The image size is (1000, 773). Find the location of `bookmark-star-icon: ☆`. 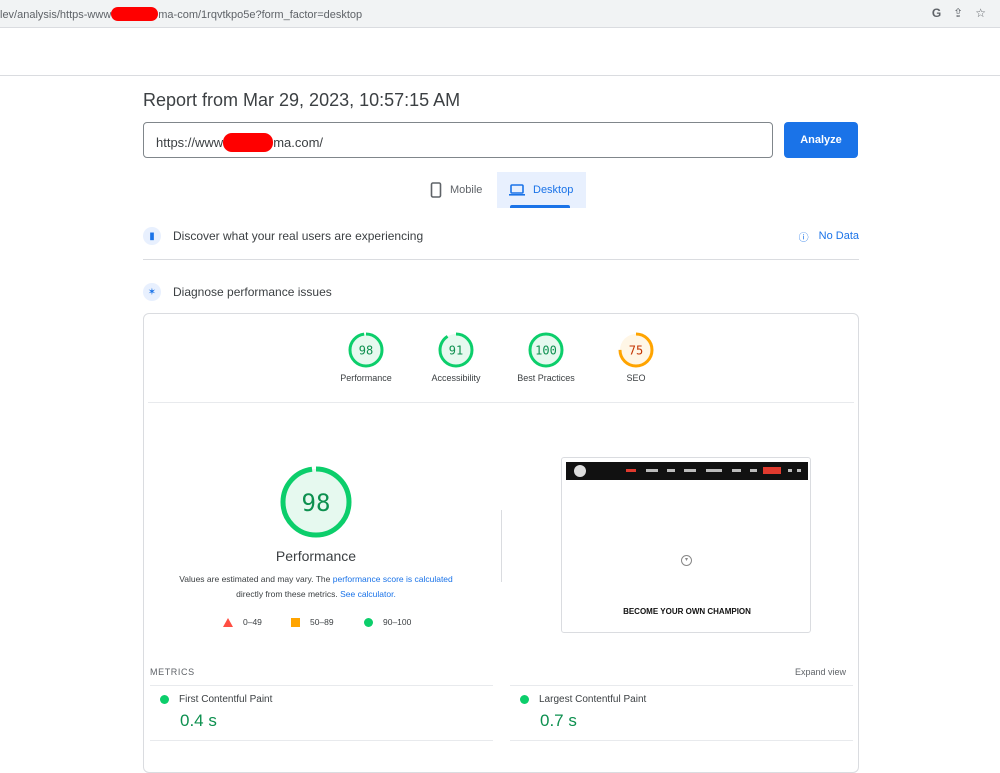

bookmark-star-icon: ☆ is located at coordinates (980, 13).